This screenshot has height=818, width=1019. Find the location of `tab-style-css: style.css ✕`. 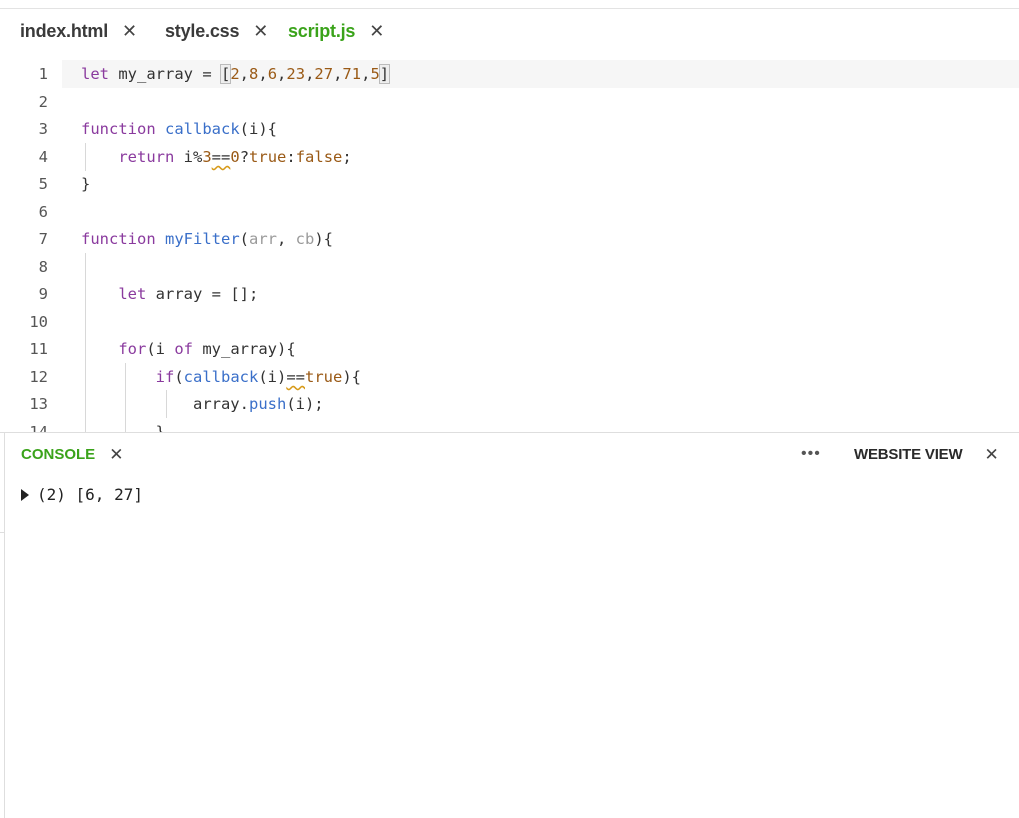

tab-style-css: style.css ✕ is located at coordinates (216, 31).